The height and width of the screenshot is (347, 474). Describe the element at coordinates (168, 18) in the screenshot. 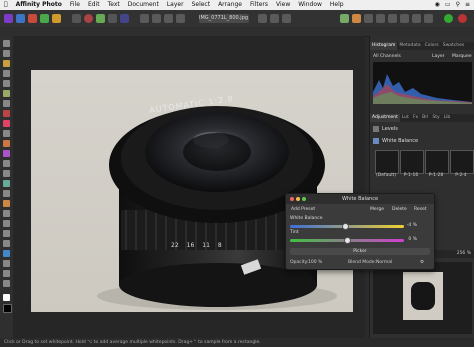

I see `transform-icon` at that location.